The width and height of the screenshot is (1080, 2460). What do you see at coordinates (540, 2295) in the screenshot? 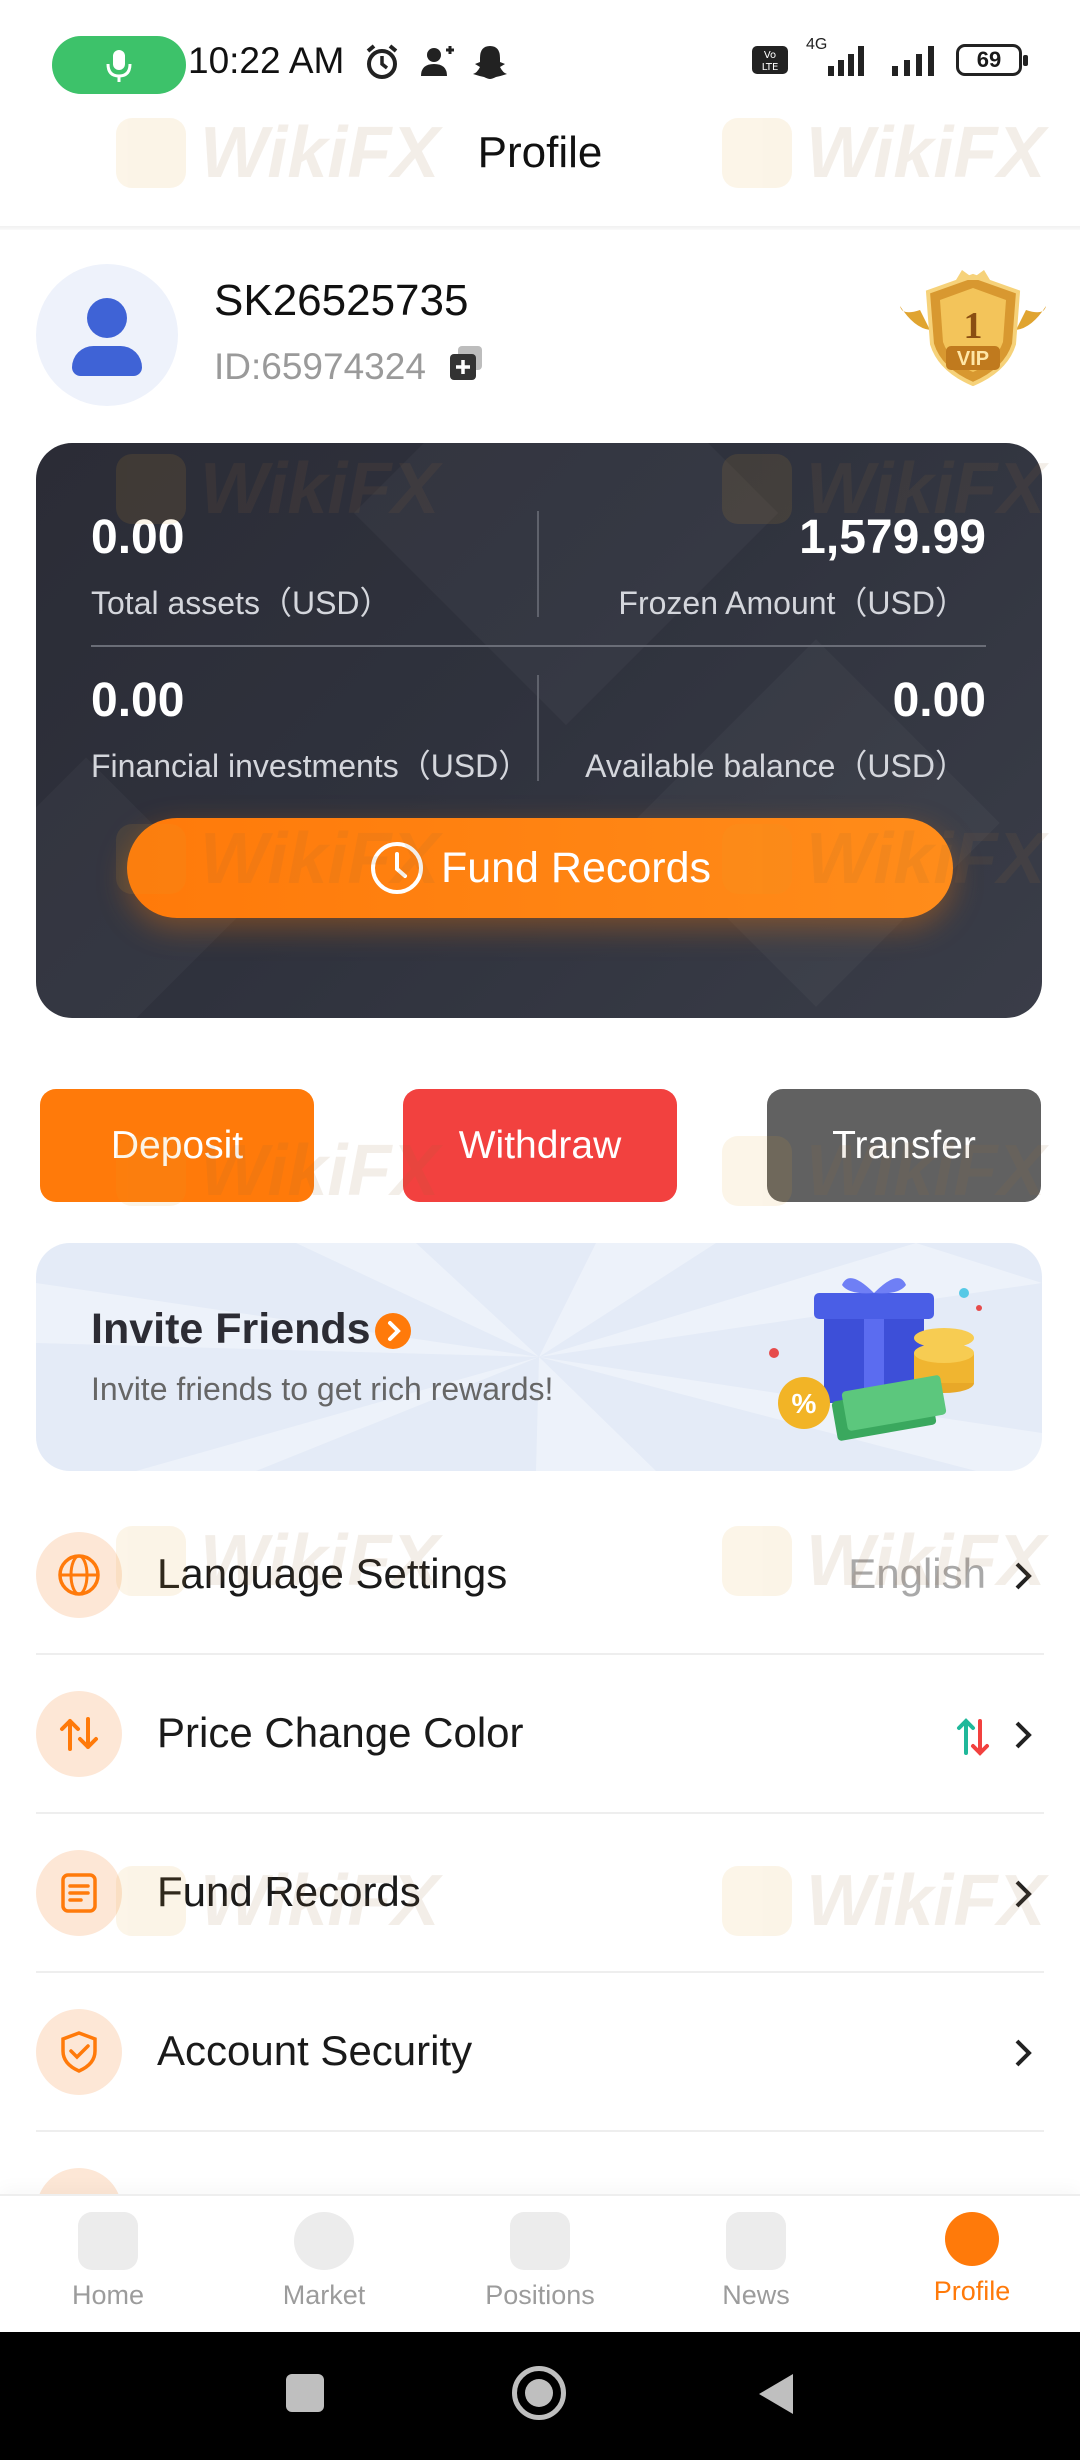
I see `tab-label: Positions` at bounding box center [540, 2295].